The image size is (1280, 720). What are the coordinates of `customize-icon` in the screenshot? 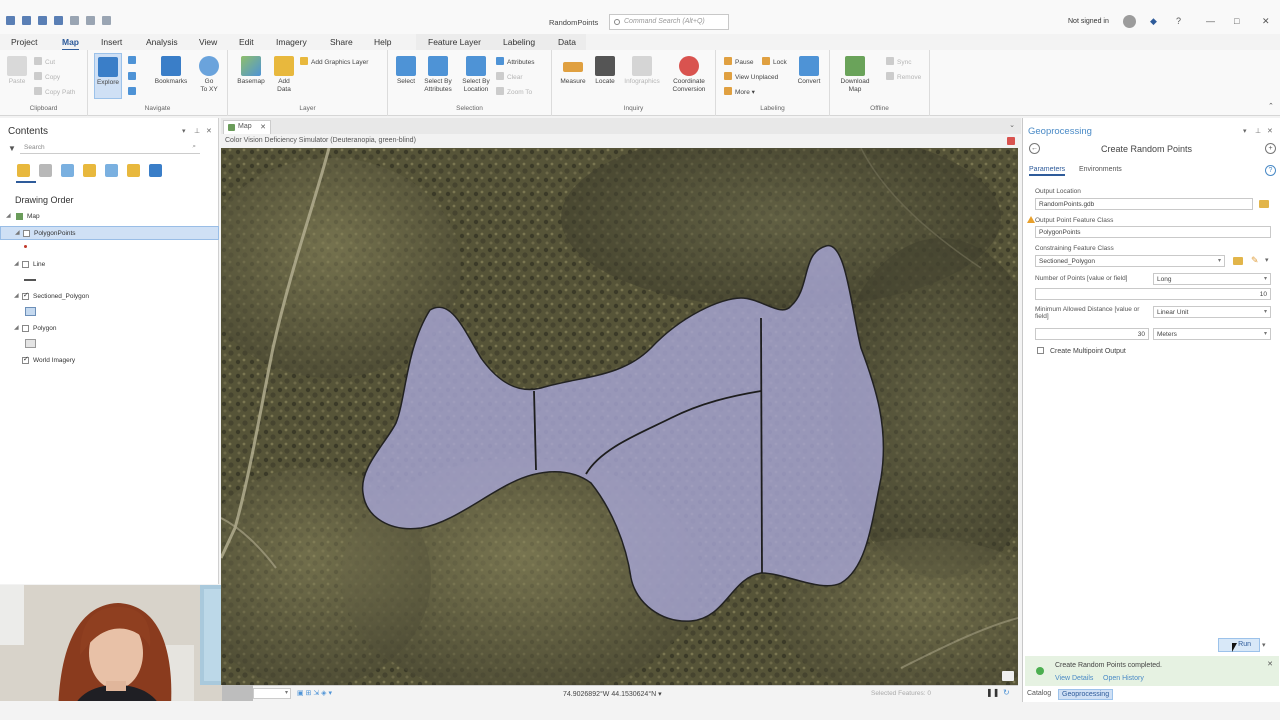 It's located at (106, 20).